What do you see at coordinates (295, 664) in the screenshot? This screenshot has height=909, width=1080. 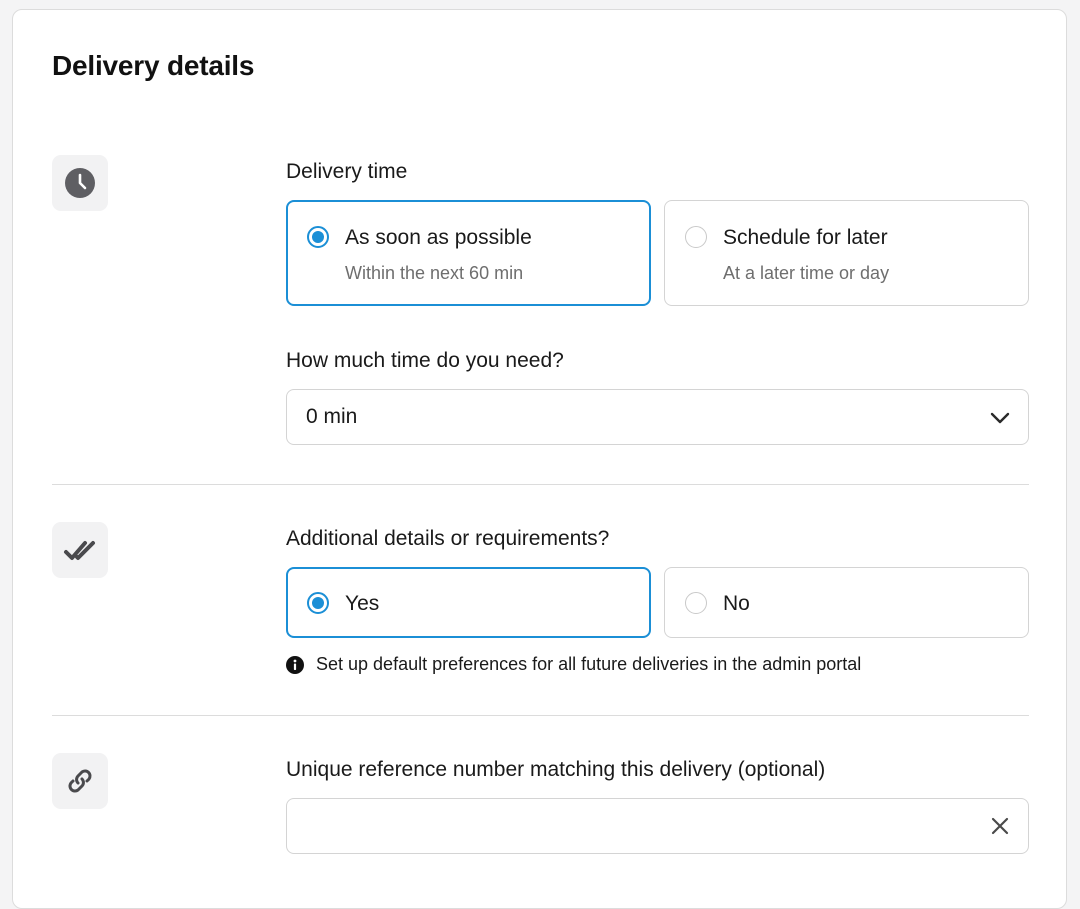 I see `info-icon` at bounding box center [295, 664].